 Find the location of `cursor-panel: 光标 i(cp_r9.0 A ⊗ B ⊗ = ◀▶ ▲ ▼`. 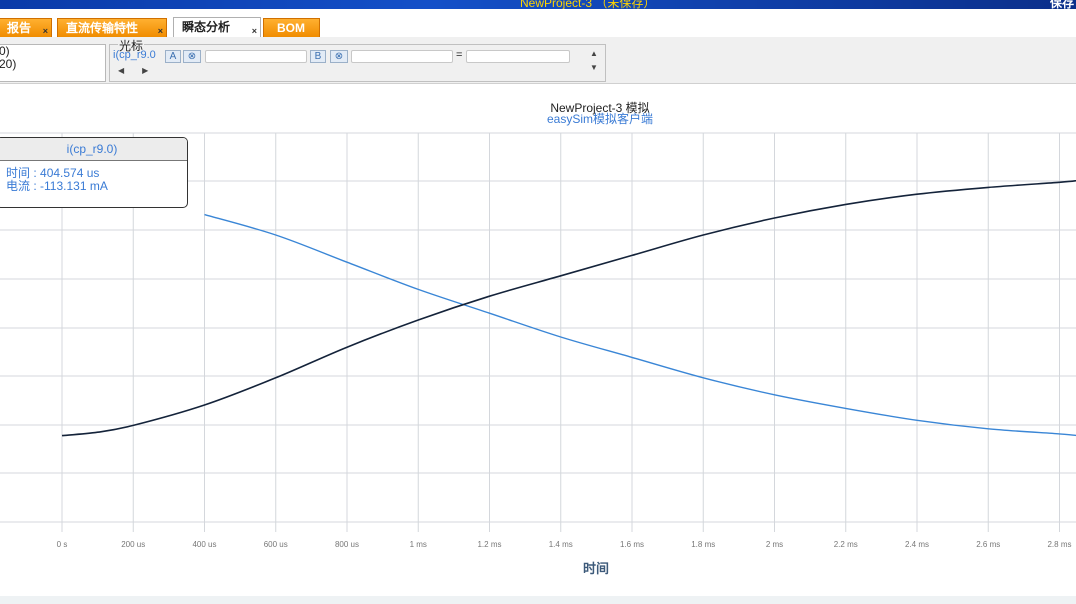

cursor-panel: 光标 i(cp_r9.0 A ⊗ B ⊗ = ◀▶ ▲ ▼ is located at coordinates (357, 59).